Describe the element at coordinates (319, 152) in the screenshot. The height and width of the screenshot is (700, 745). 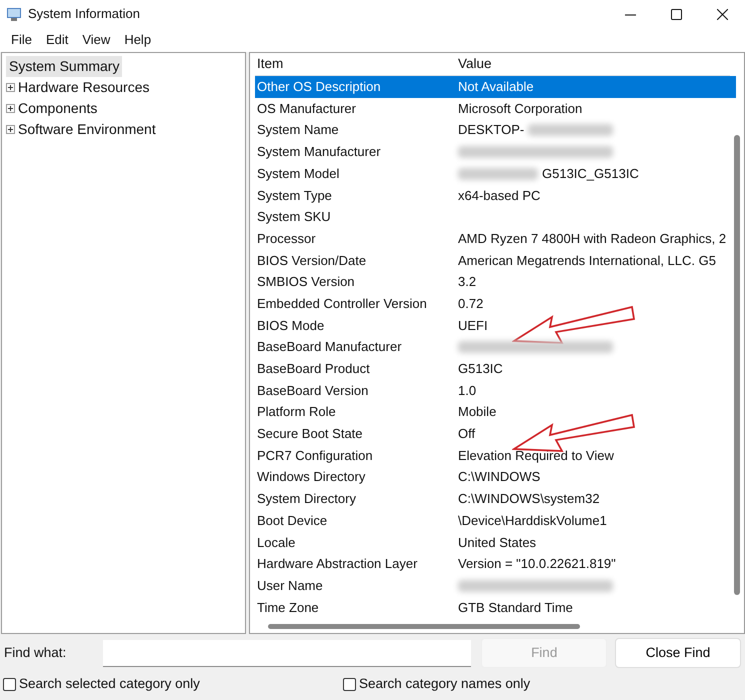
I see `table-cell-text: System Manufacturer` at that location.